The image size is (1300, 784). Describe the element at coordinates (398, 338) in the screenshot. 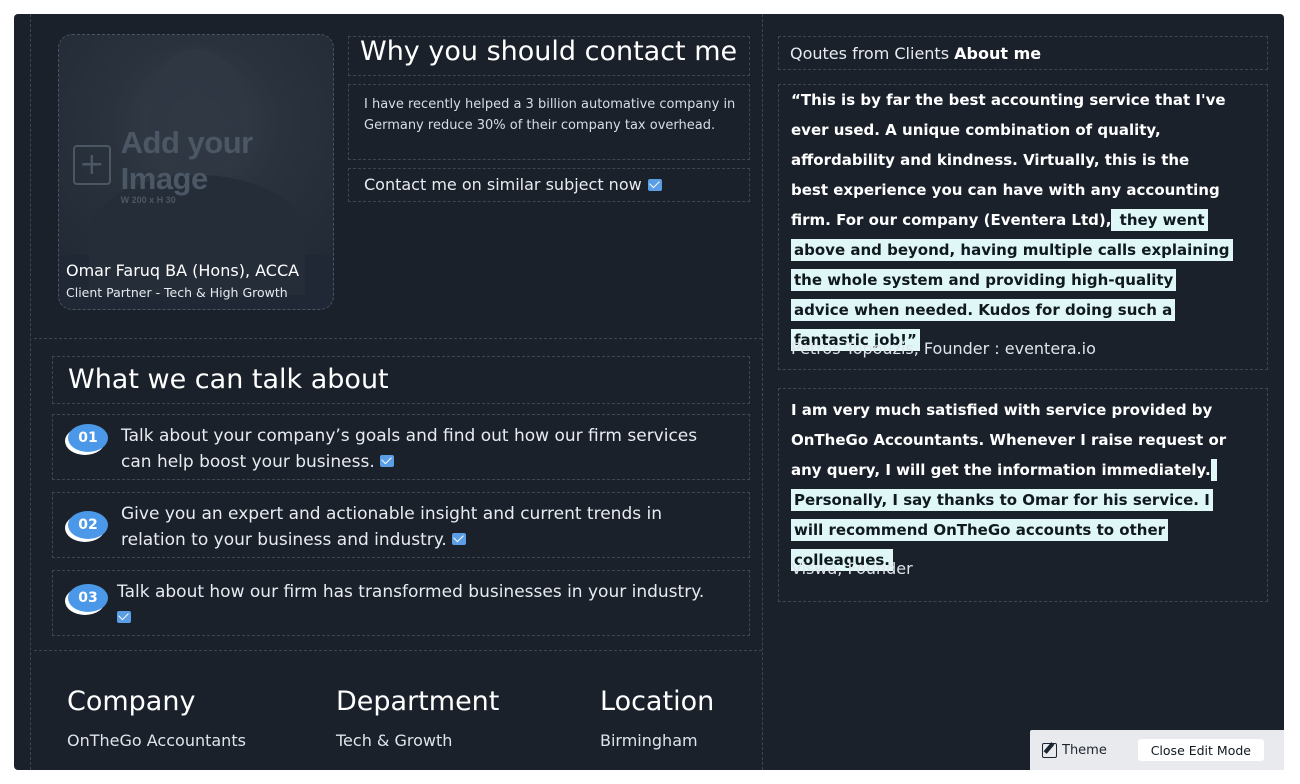

I see `section-divider-top` at that location.